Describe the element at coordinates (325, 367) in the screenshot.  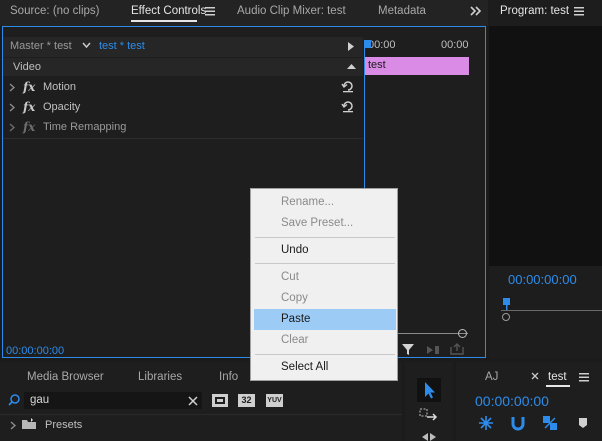
I see `menu-item-select-all: Select All` at that location.